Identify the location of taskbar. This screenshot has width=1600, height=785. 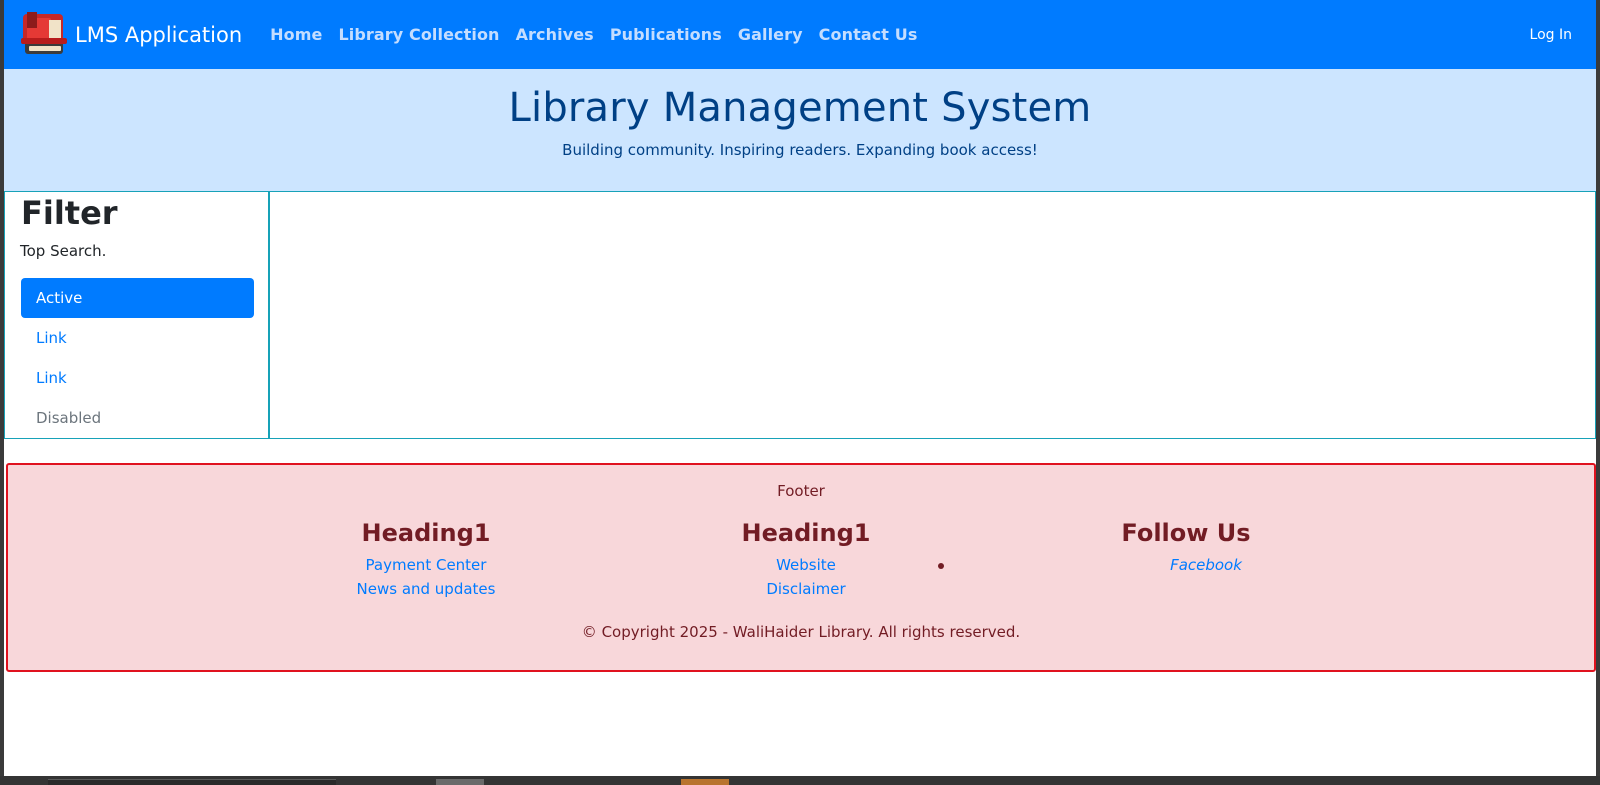
(800, 780).